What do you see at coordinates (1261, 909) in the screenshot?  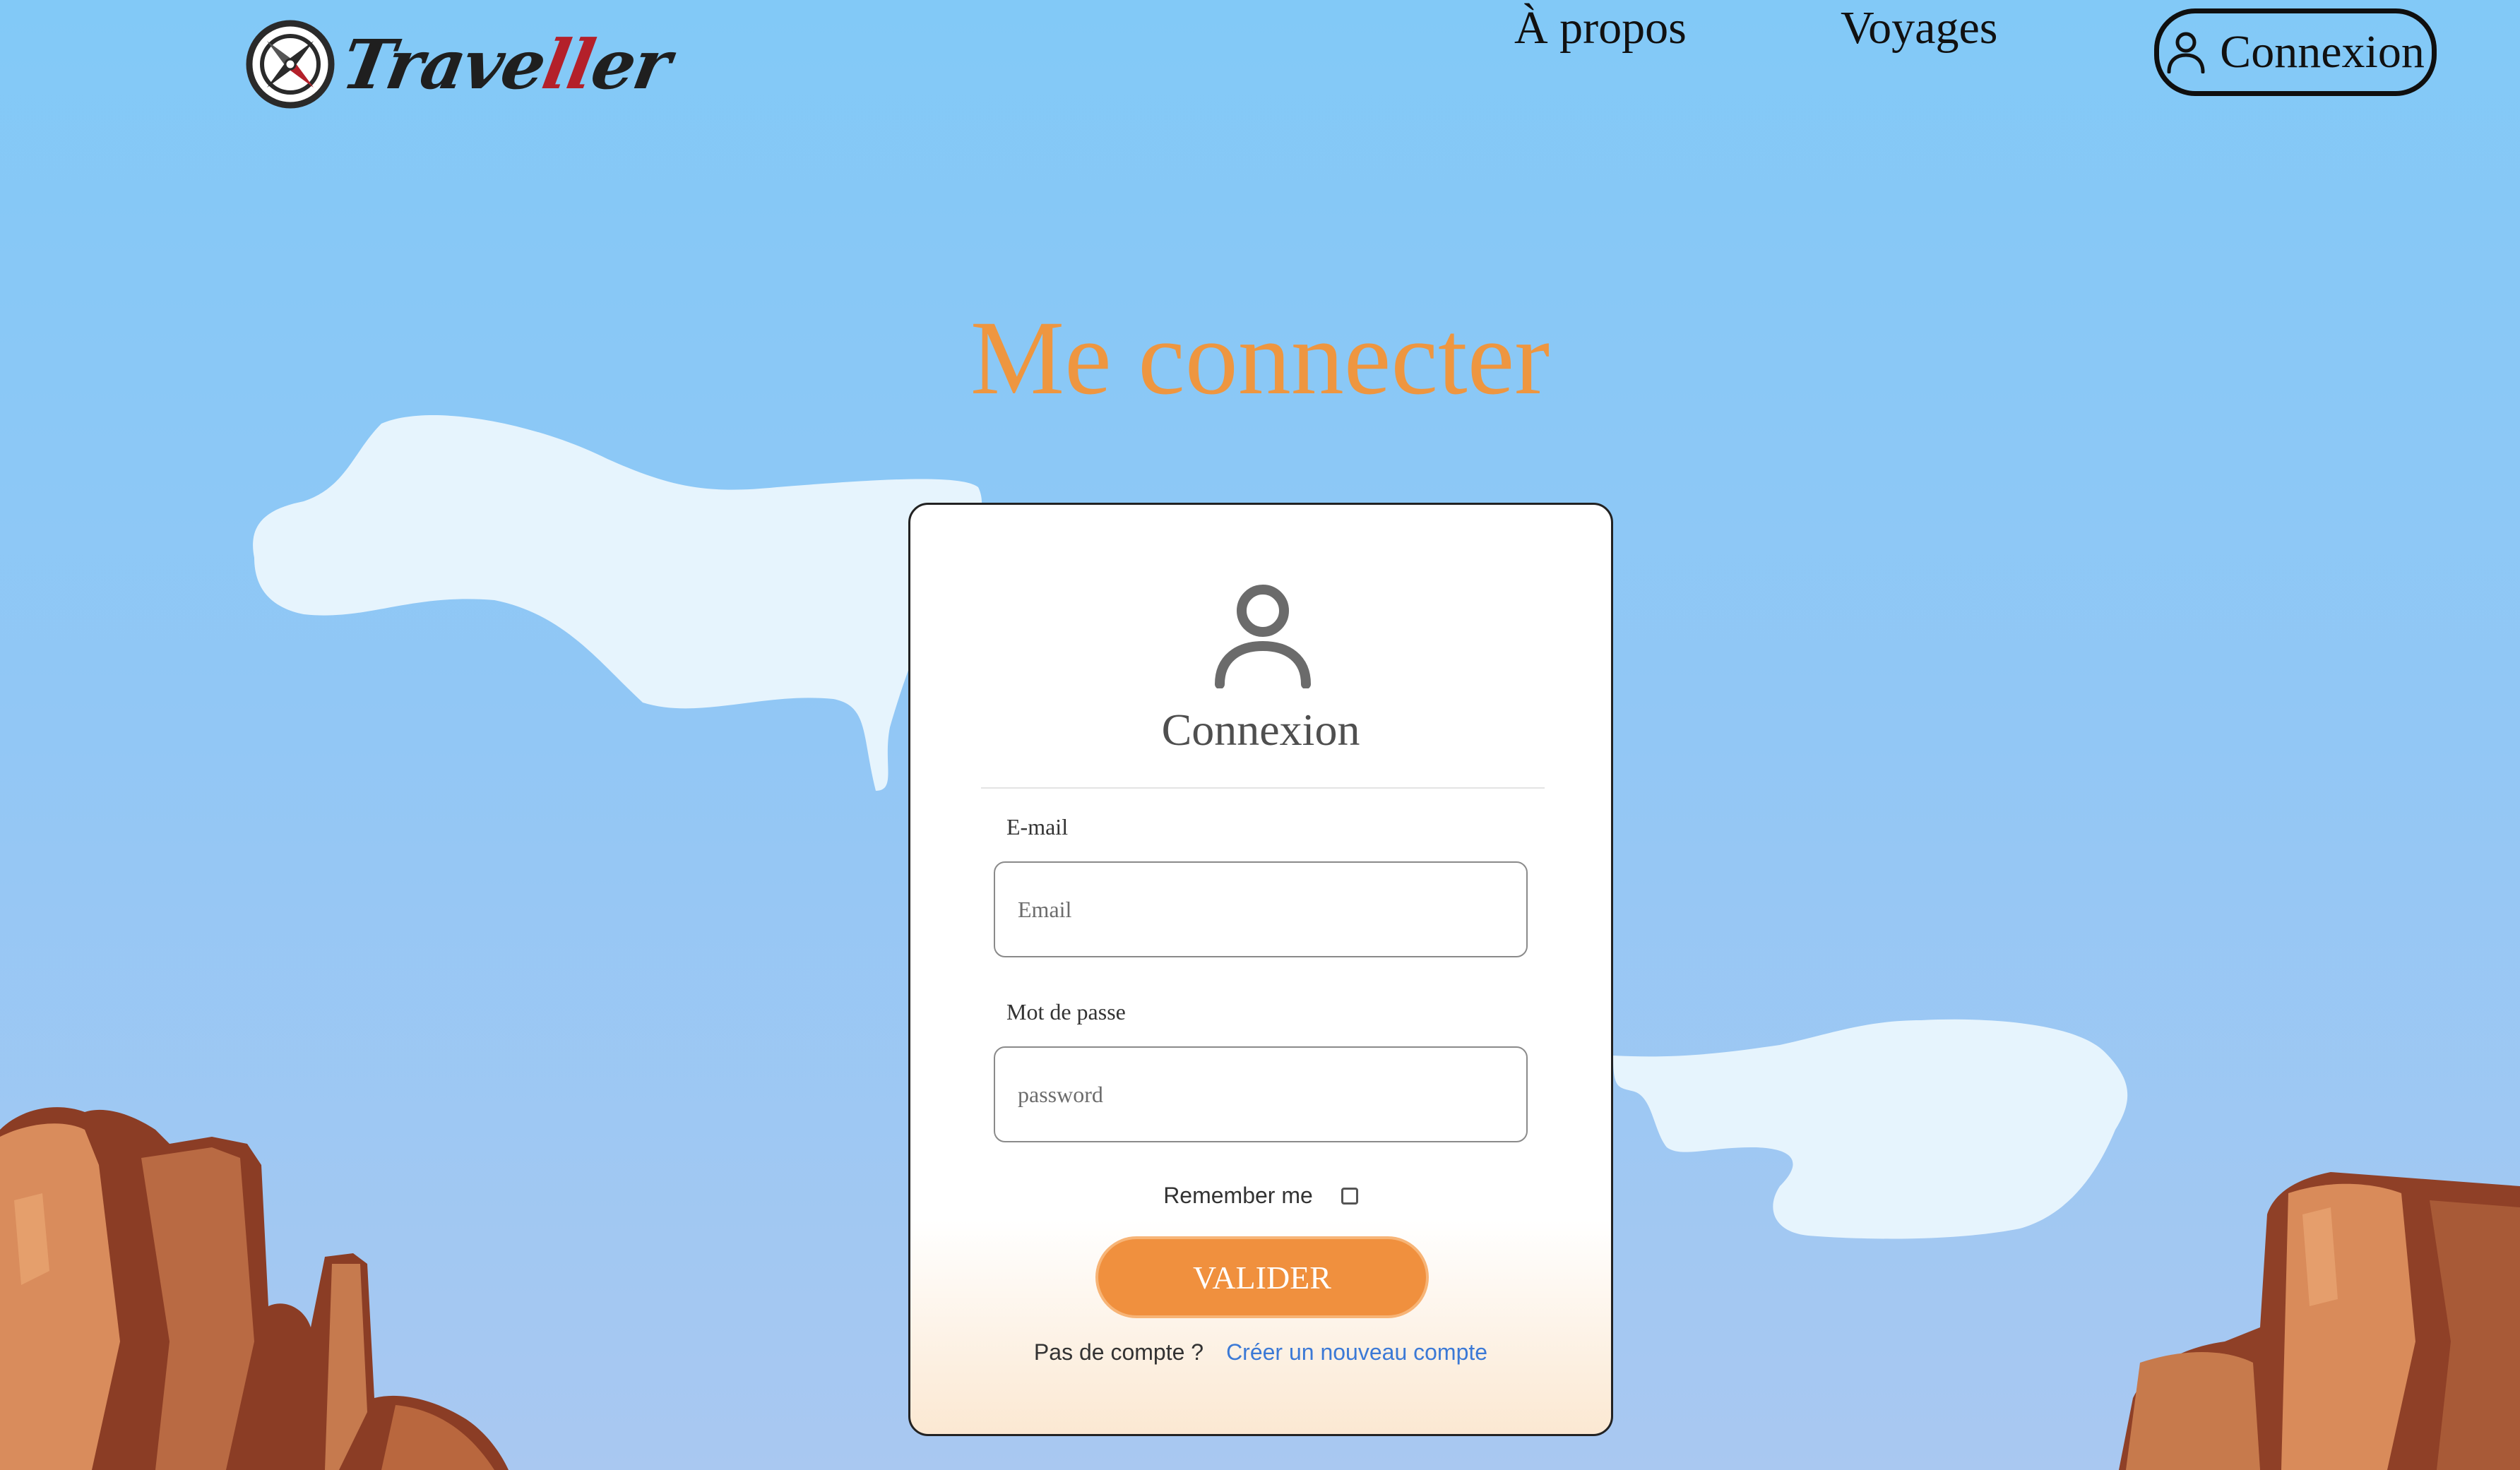 I see `email-field` at bounding box center [1261, 909].